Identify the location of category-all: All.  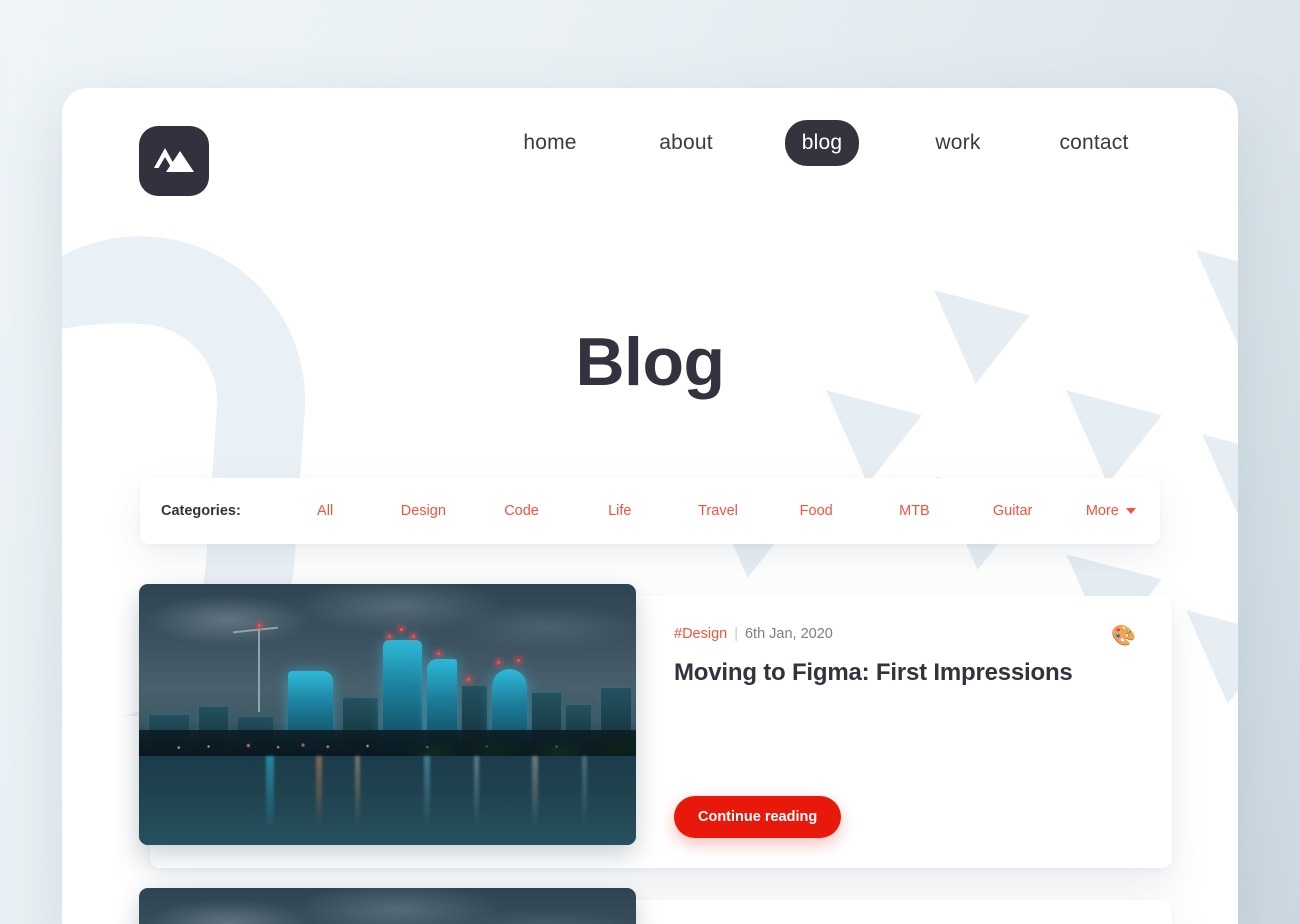
(325, 511).